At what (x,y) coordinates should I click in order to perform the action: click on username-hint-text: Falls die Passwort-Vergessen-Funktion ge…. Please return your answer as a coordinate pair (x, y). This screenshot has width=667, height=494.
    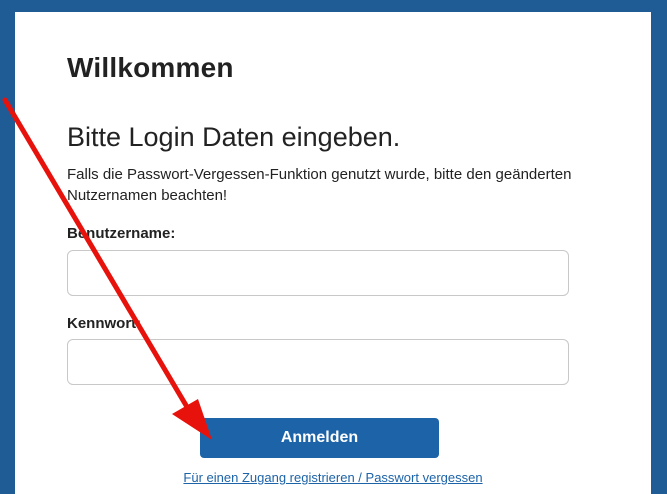
    Looking at the image, I should click on (319, 185).